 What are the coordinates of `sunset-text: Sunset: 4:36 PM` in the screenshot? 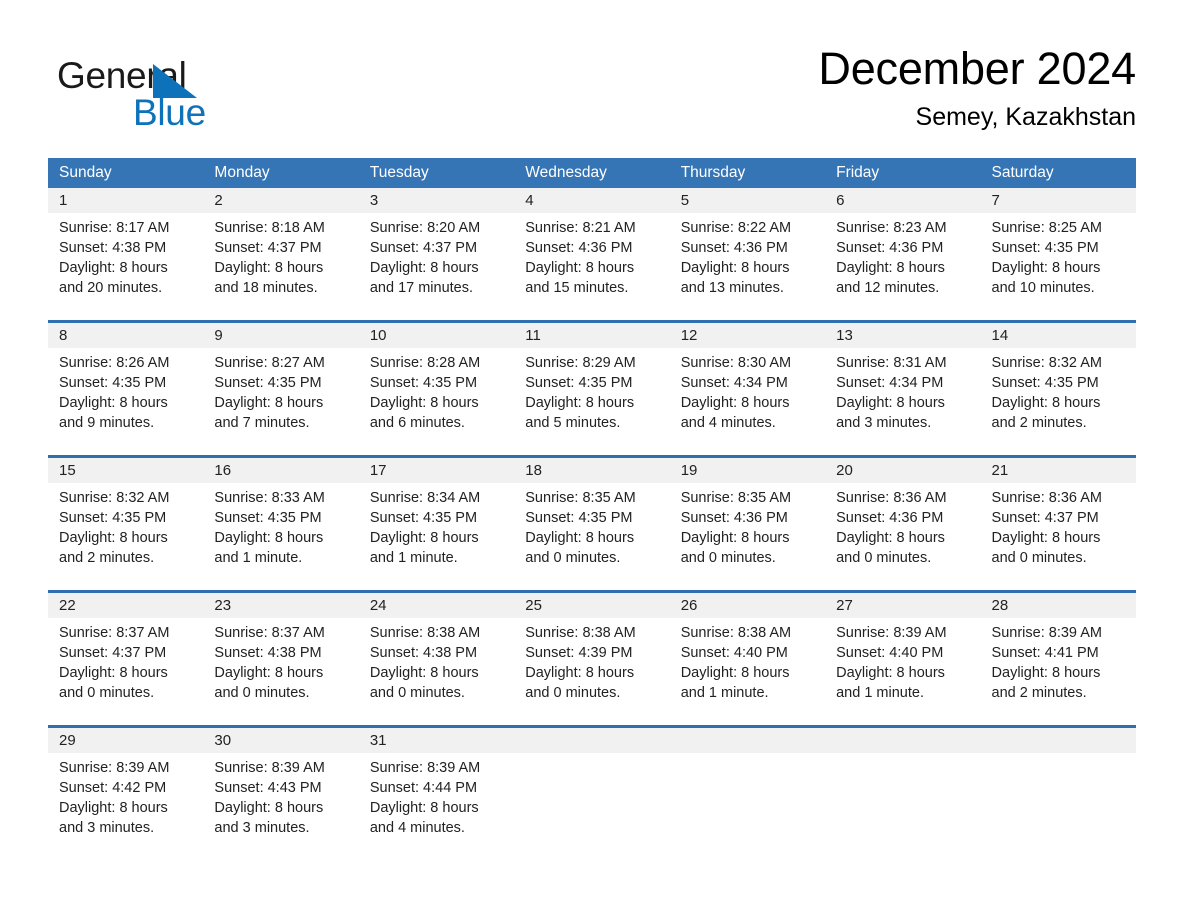 It's located at (890, 248).